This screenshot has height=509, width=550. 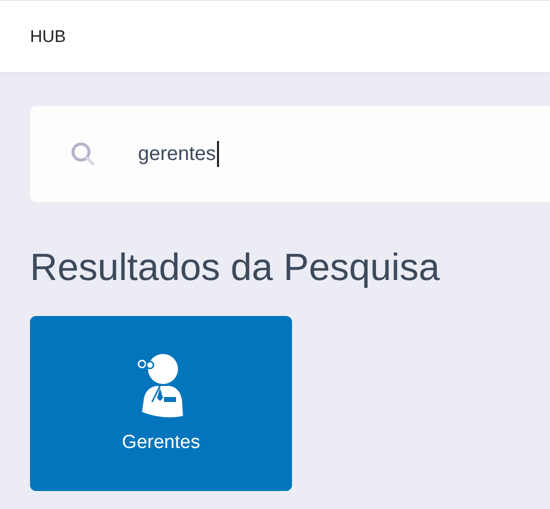 I want to click on results-heading: Resultados da Pesquisa, so click(x=235, y=268).